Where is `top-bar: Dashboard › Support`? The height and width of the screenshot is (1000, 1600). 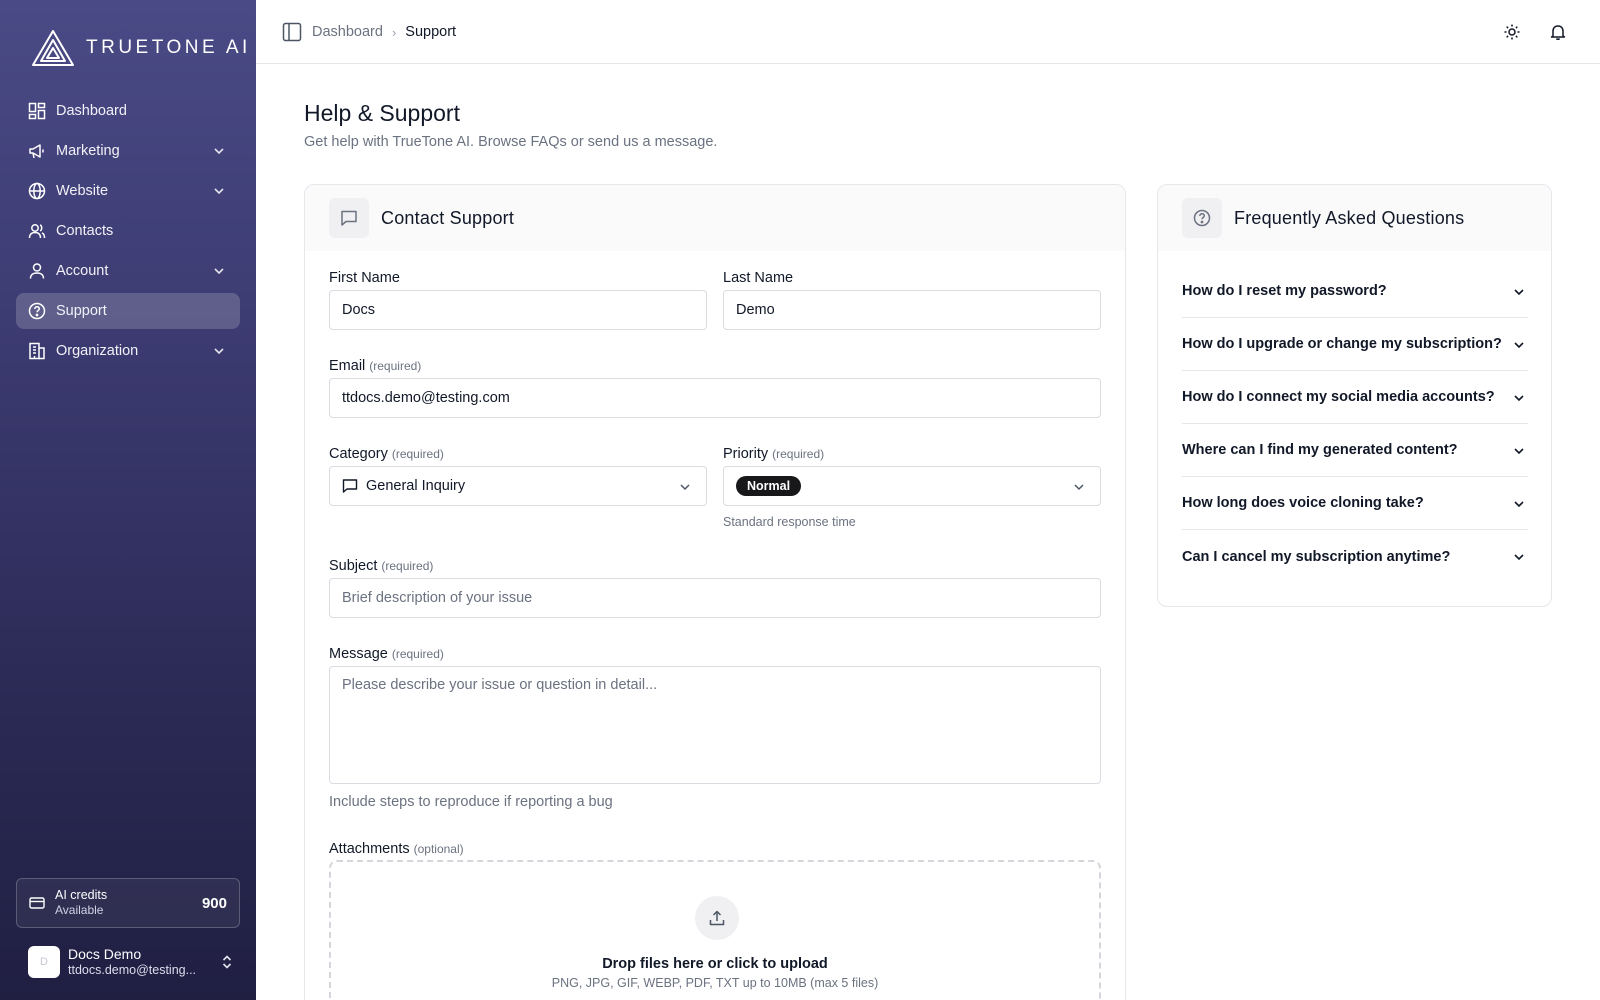
top-bar: Dashboard › Support is located at coordinates (928, 32).